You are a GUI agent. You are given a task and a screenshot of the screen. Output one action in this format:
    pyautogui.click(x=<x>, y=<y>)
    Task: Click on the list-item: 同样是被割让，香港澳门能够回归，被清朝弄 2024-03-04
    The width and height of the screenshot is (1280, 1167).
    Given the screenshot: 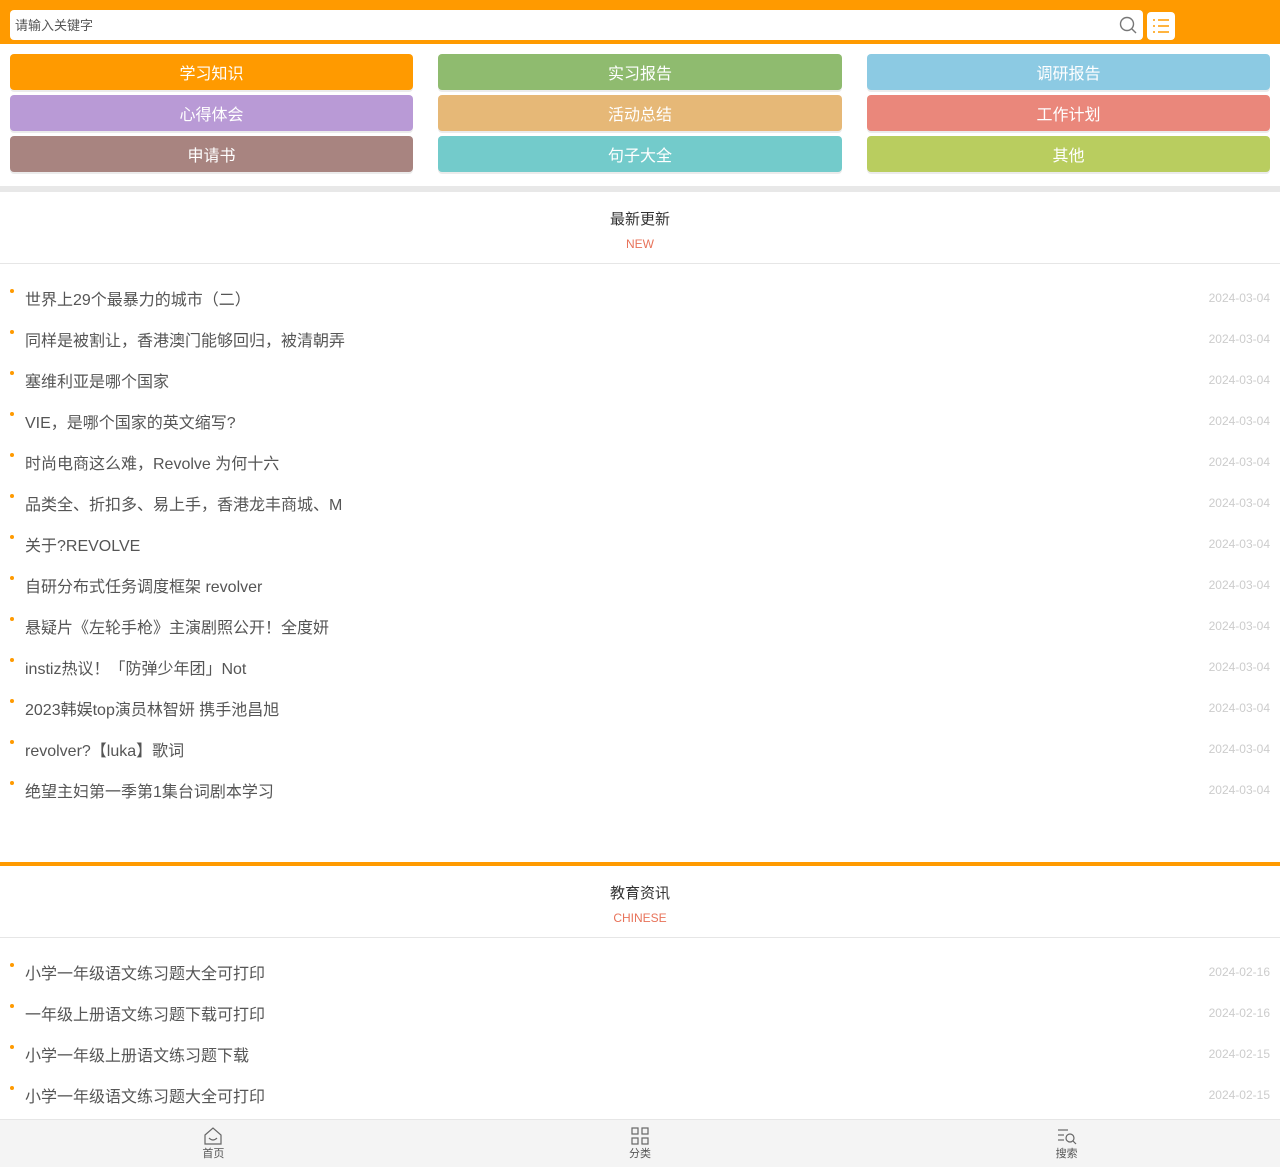 What is the action you would take?
    pyautogui.click(x=640, y=338)
    